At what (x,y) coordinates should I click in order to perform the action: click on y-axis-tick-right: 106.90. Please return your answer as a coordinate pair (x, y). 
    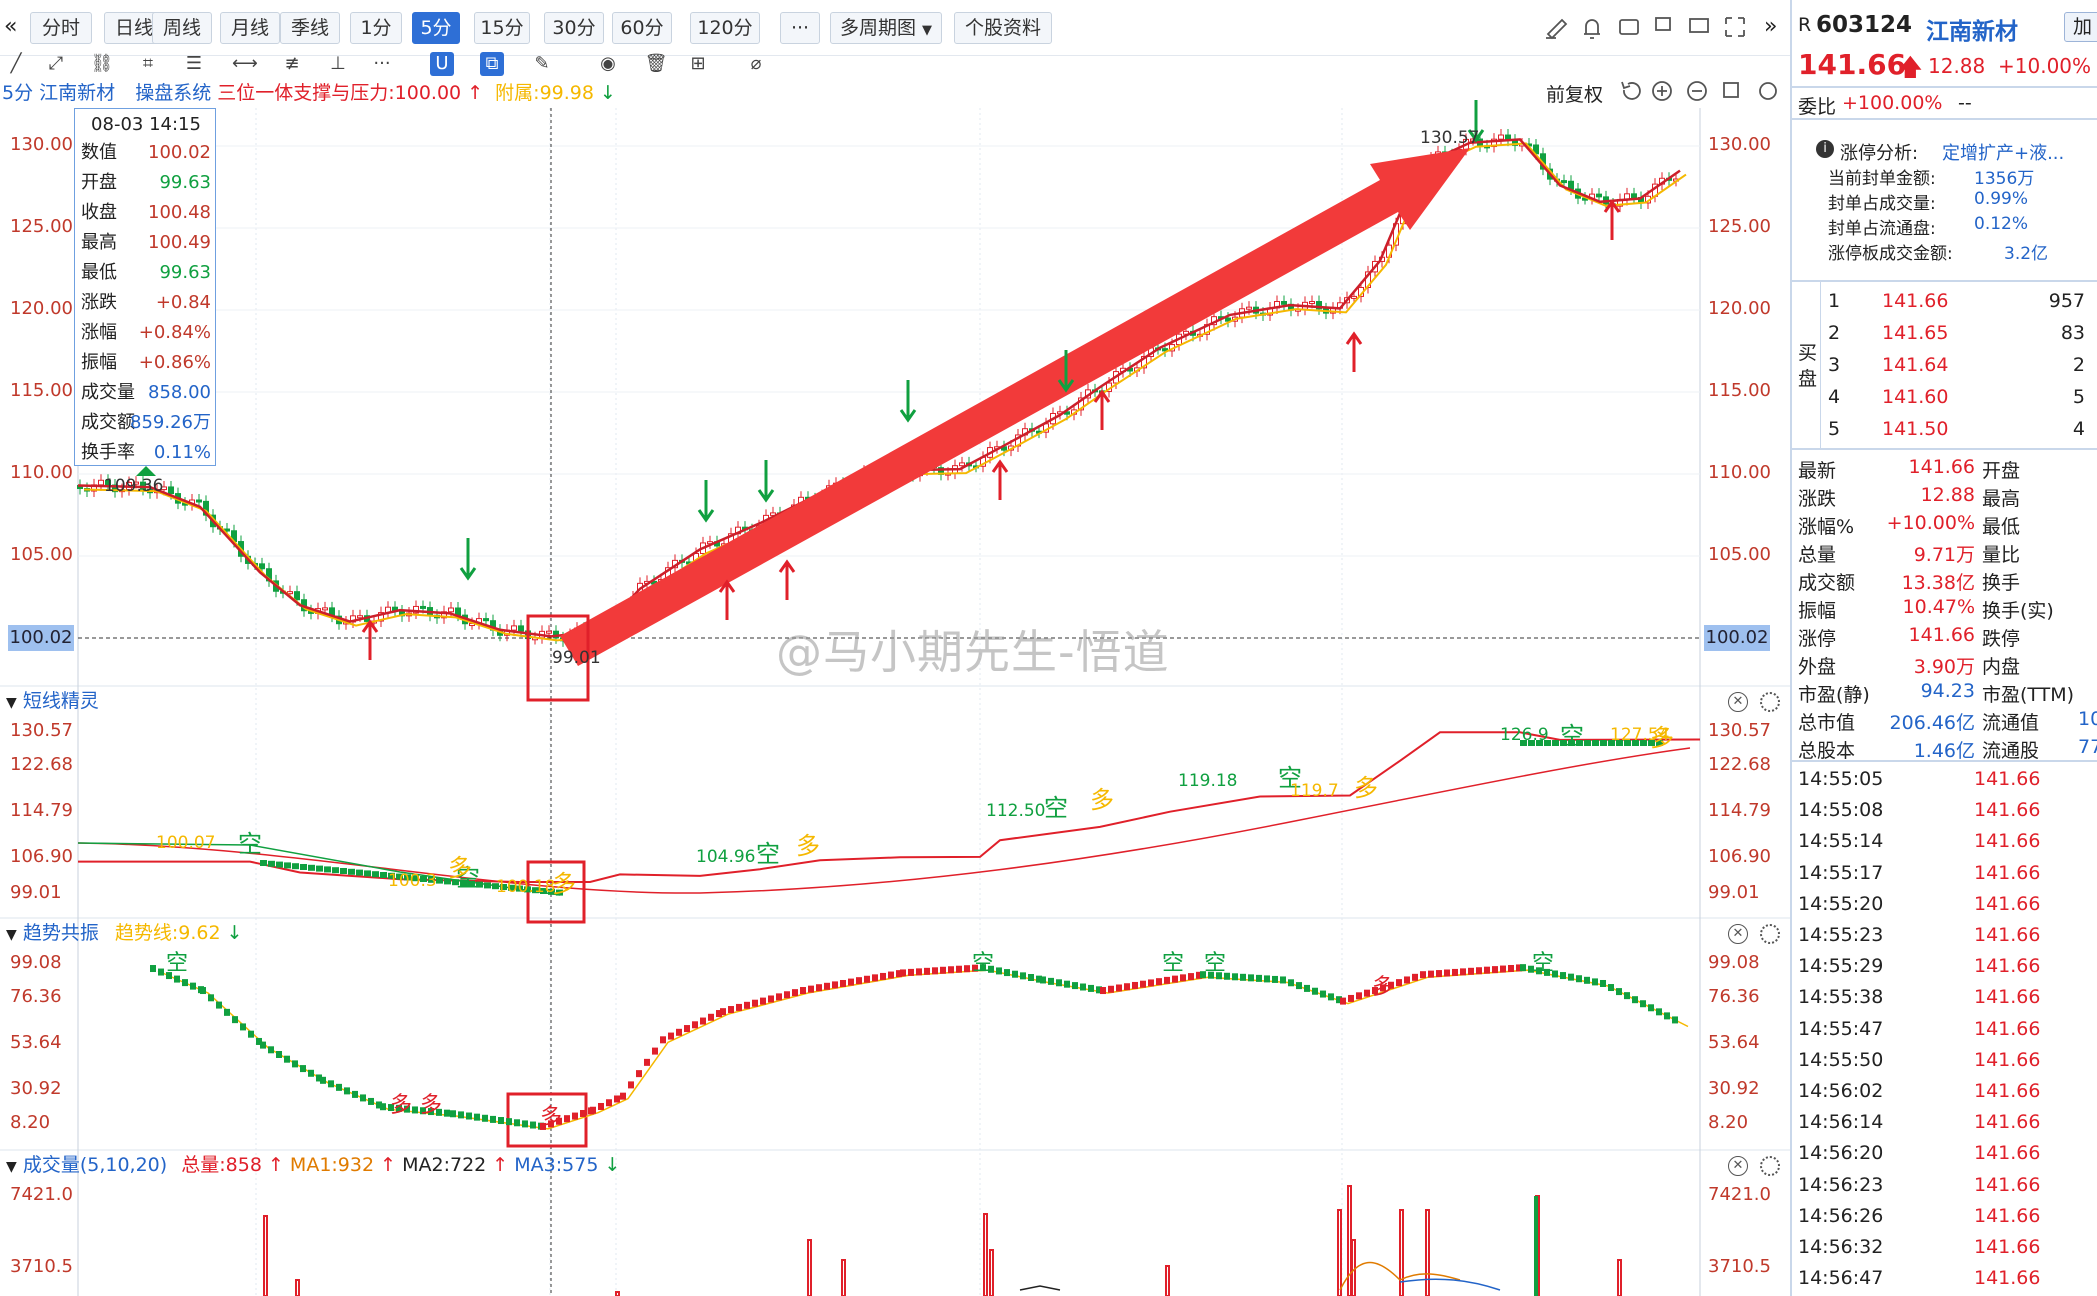
    Looking at the image, I should click on (1739, 856).